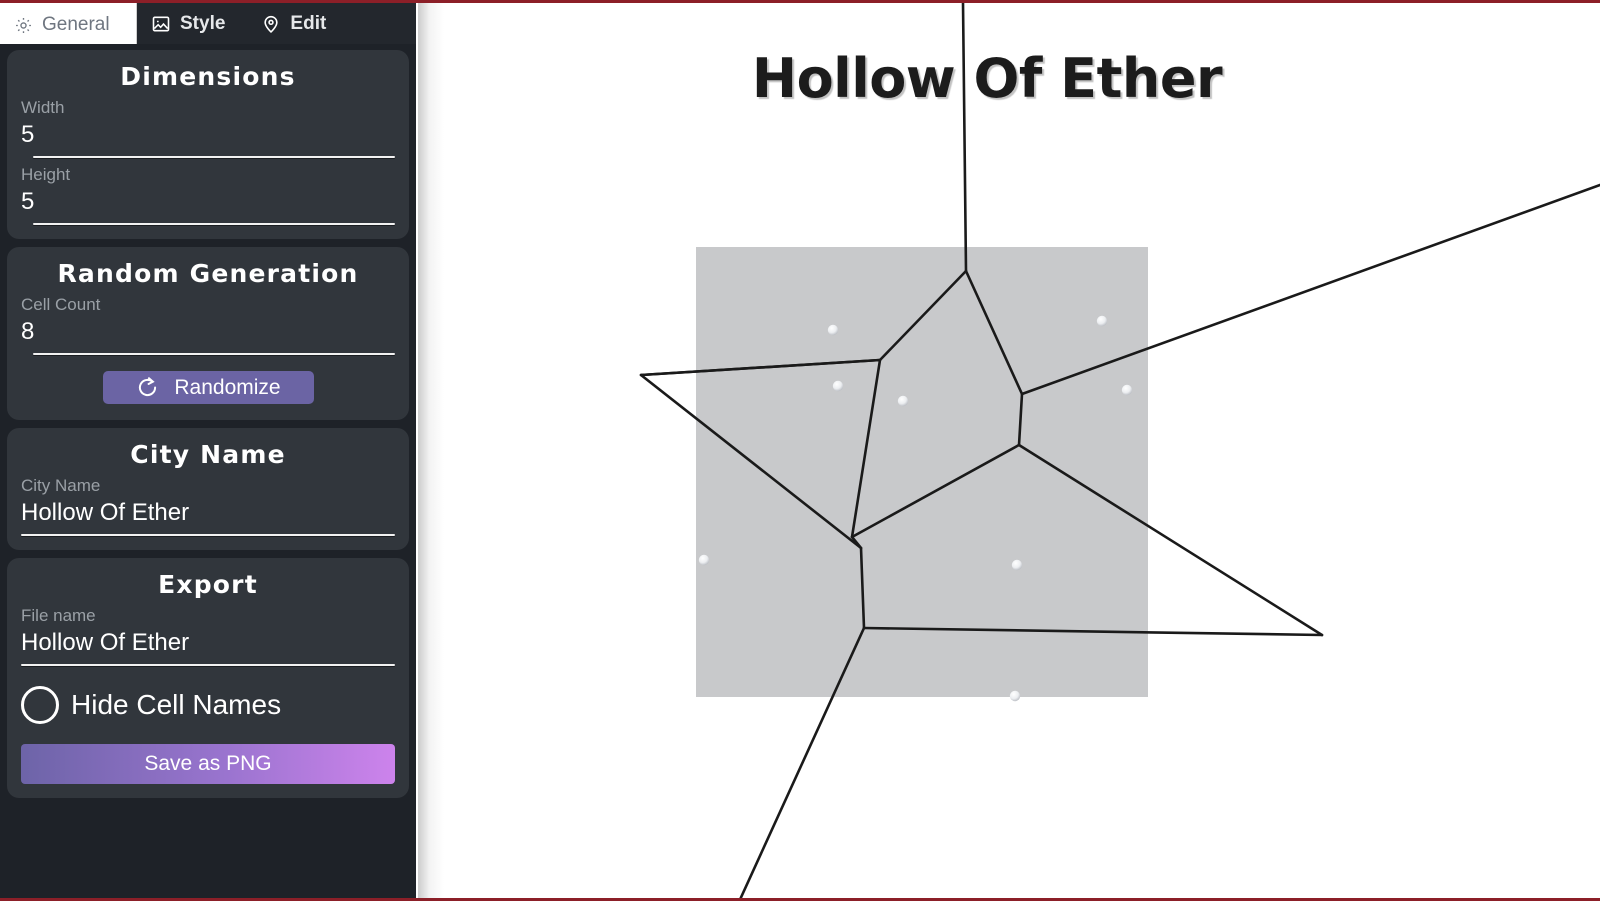  Describe the element at coordinates (203, 23) in the screenshot. I see `tab-style-label: Style` at that location.